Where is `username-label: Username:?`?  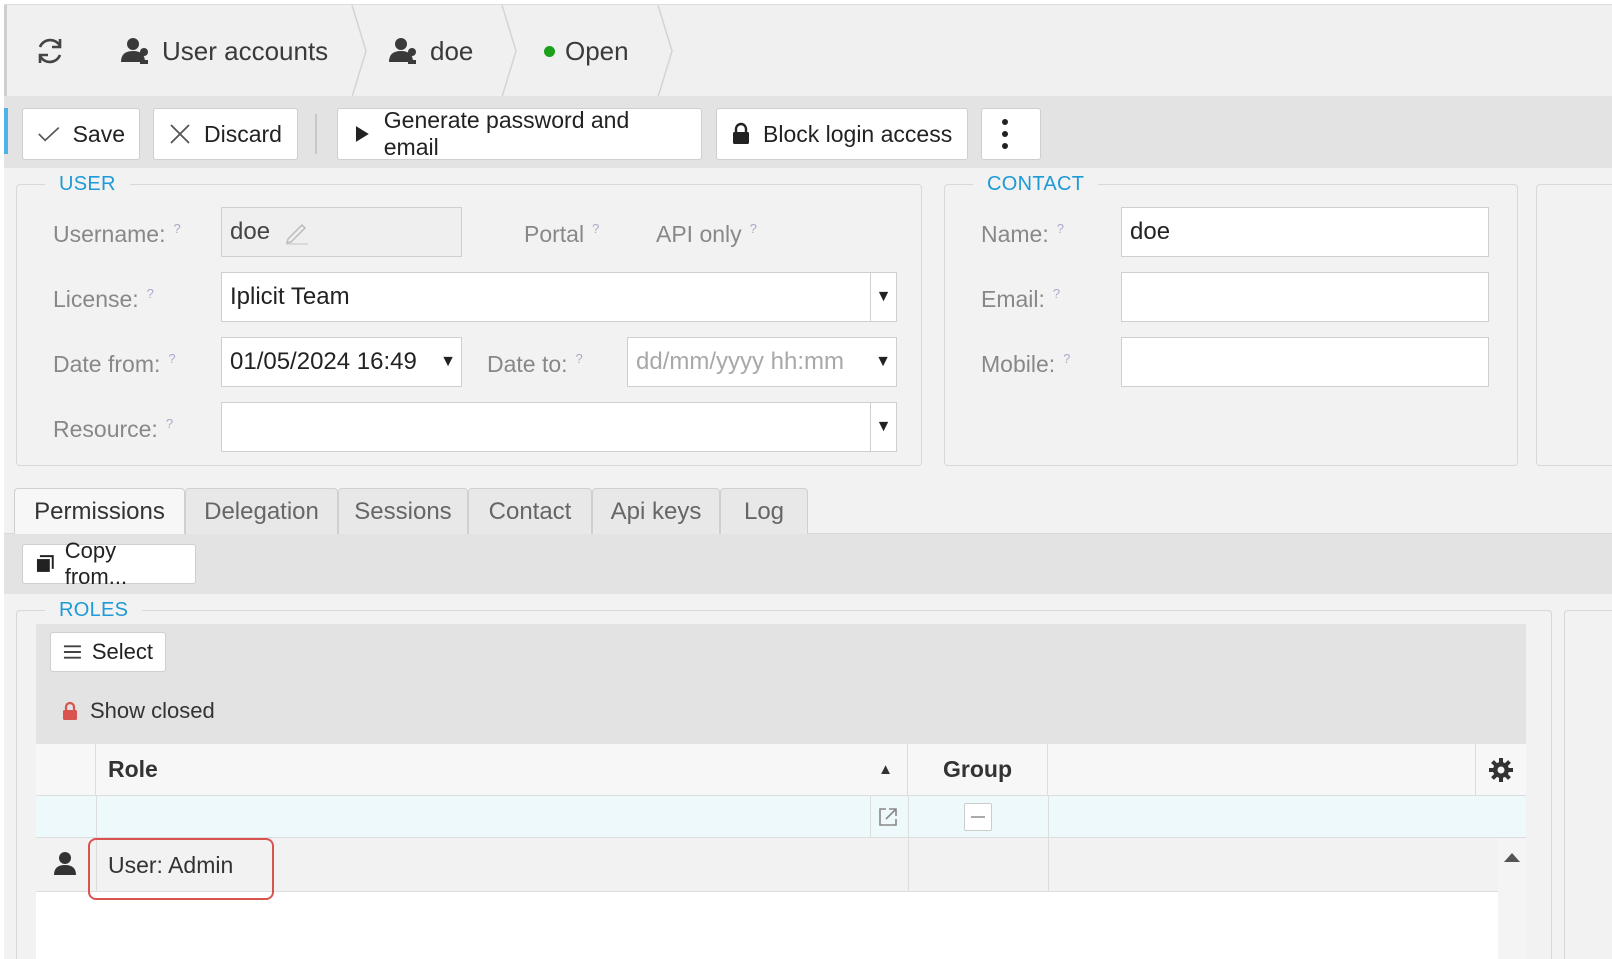 username-label: Username:? is located at coordinates (117, 234).